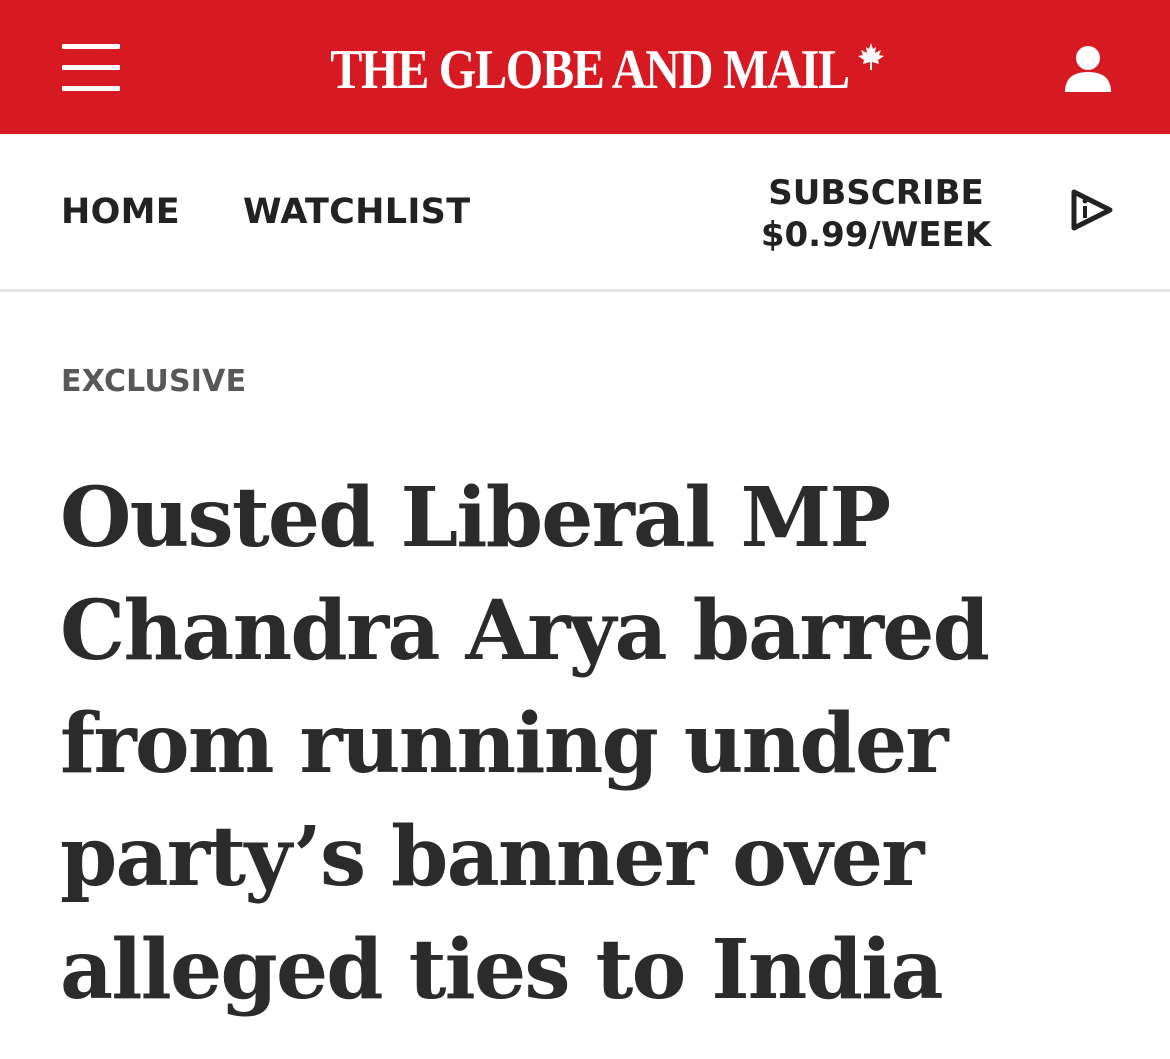 The width and height of the screenshot is (1170, 1059). Describe the element at coordinates (120, 212) in the screenshot. I see `nav-home-link: HOME` at that location.